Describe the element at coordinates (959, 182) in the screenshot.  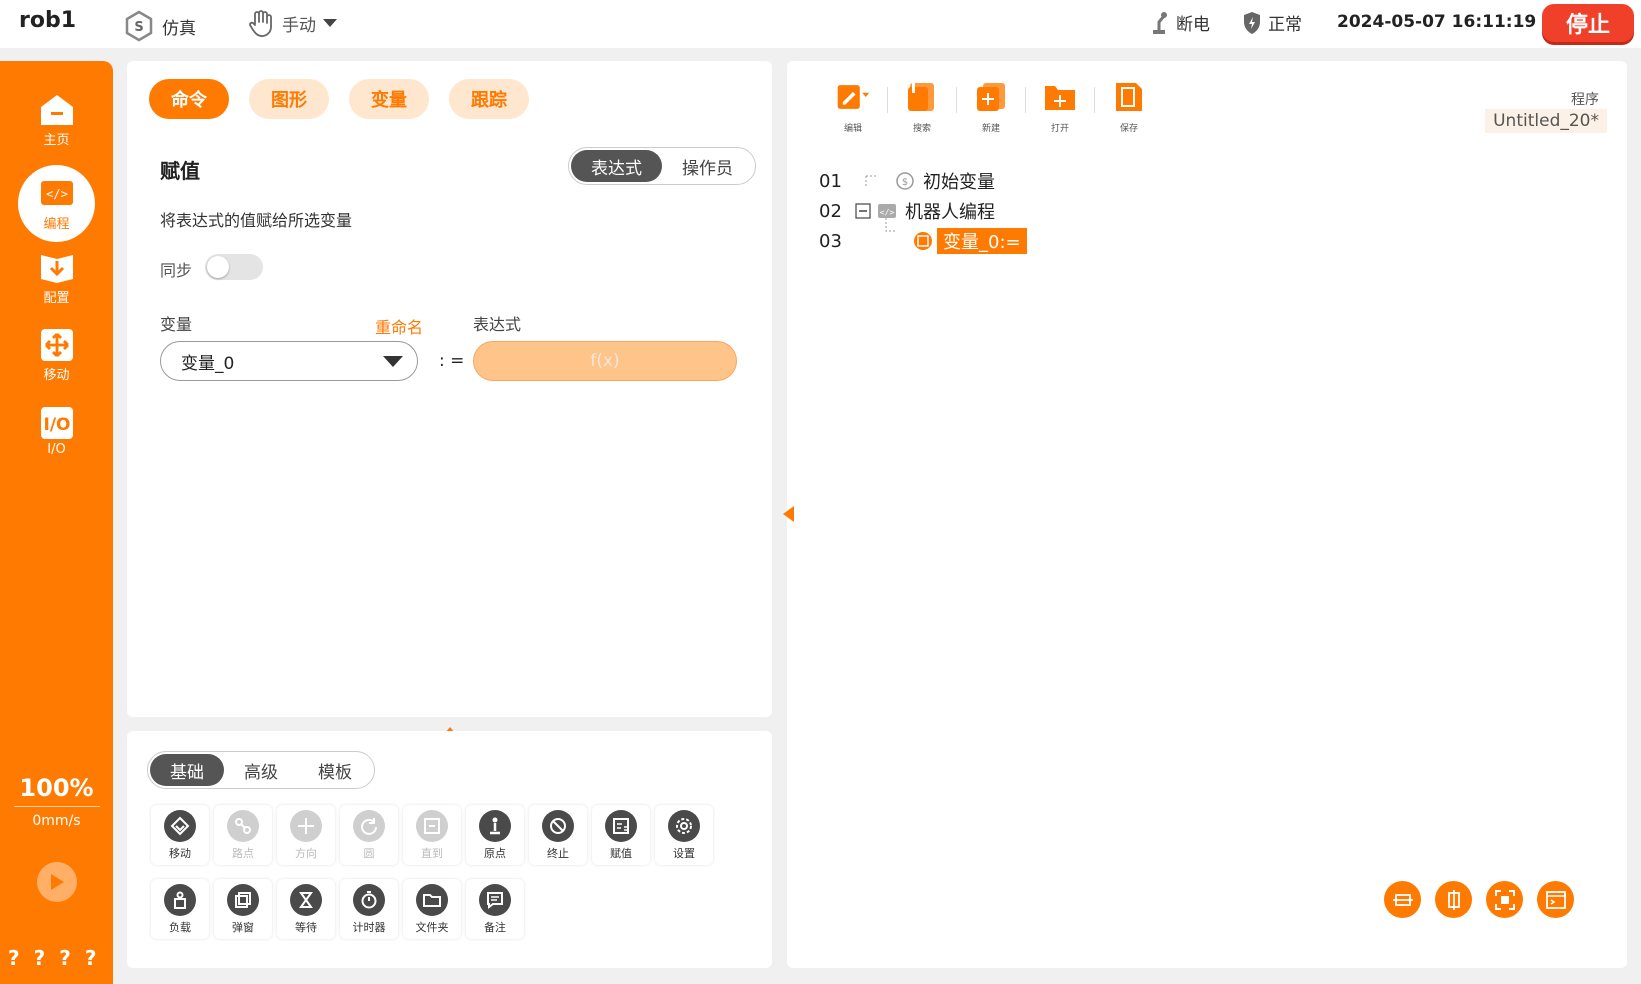
I see `tree-row-label: 初始变量` at that location.